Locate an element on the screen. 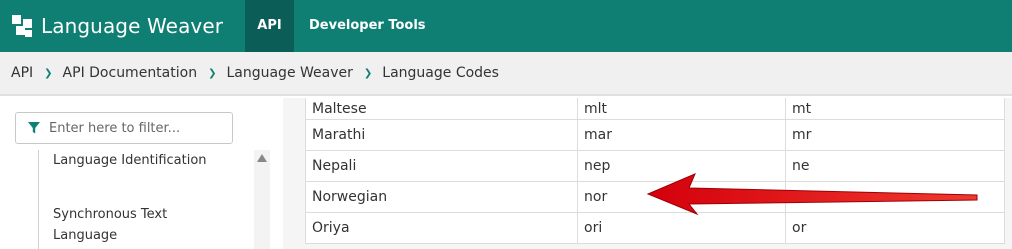 The height and width of the screenshot is (249, 1012). filter-box is located at coordinates (124, 128).